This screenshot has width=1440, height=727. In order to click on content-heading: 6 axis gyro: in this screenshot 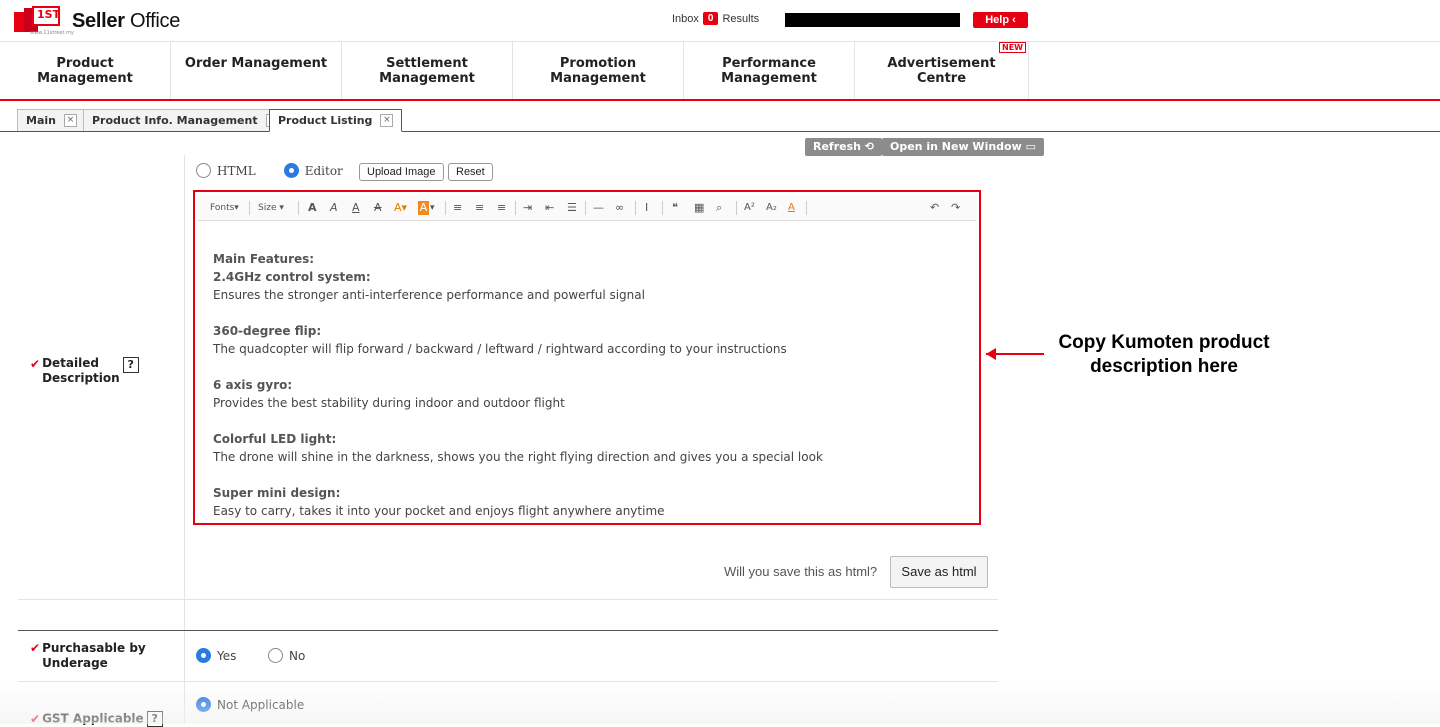, I will do `click(253, 385)`.